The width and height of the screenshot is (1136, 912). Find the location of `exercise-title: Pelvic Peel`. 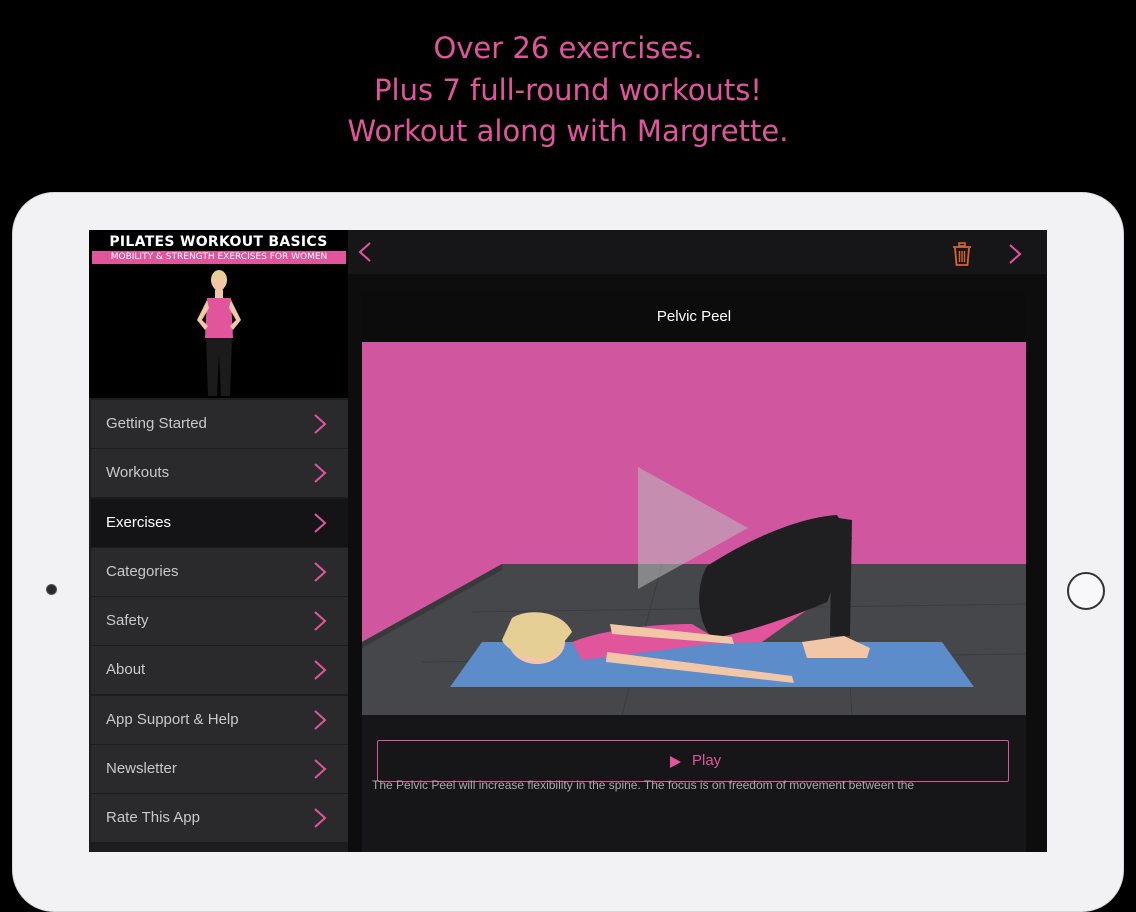

exercise-title: Pelvic Peel is located at coordinates (694, 317).